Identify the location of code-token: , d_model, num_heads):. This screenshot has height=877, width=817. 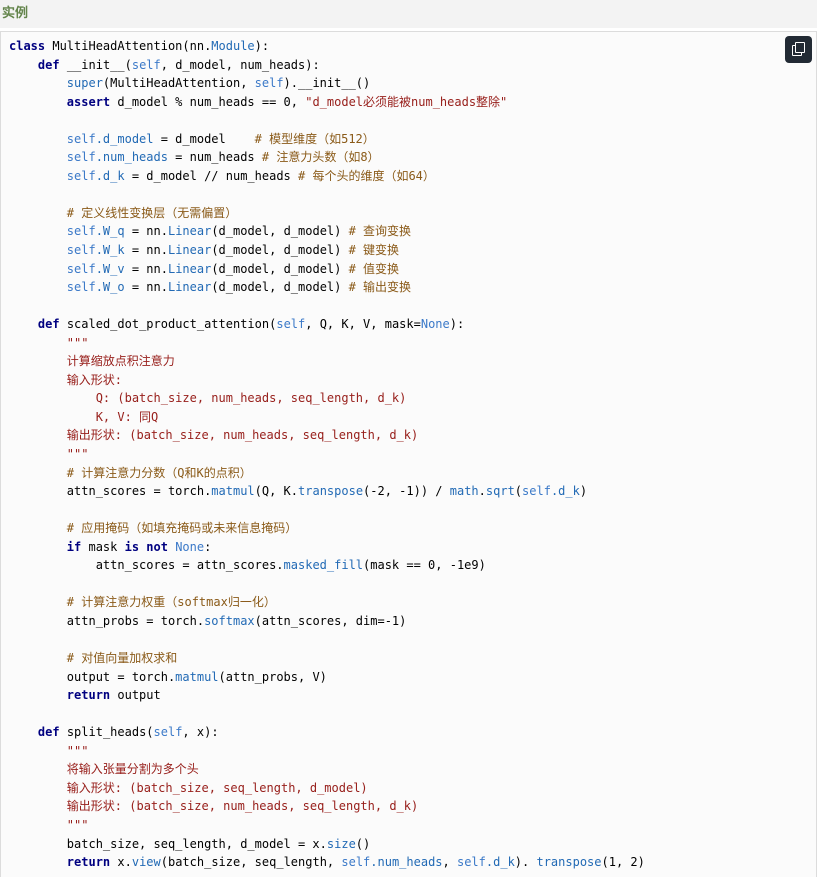
(240, 64).